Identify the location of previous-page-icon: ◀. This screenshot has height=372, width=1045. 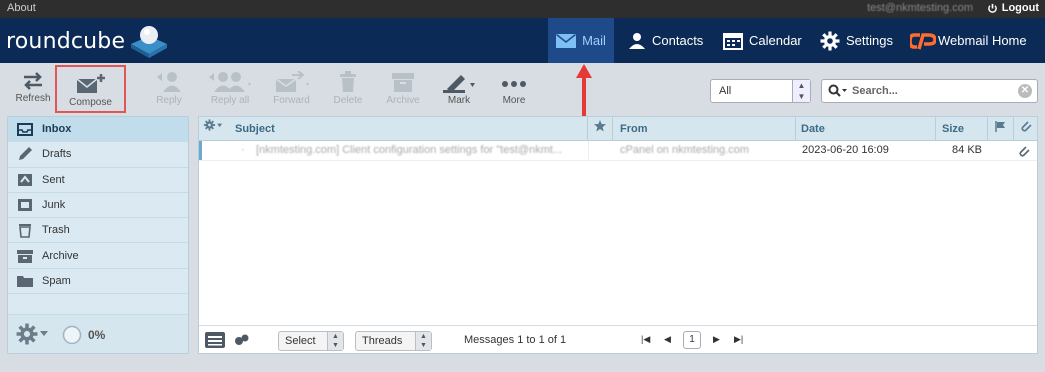
(667, 339).